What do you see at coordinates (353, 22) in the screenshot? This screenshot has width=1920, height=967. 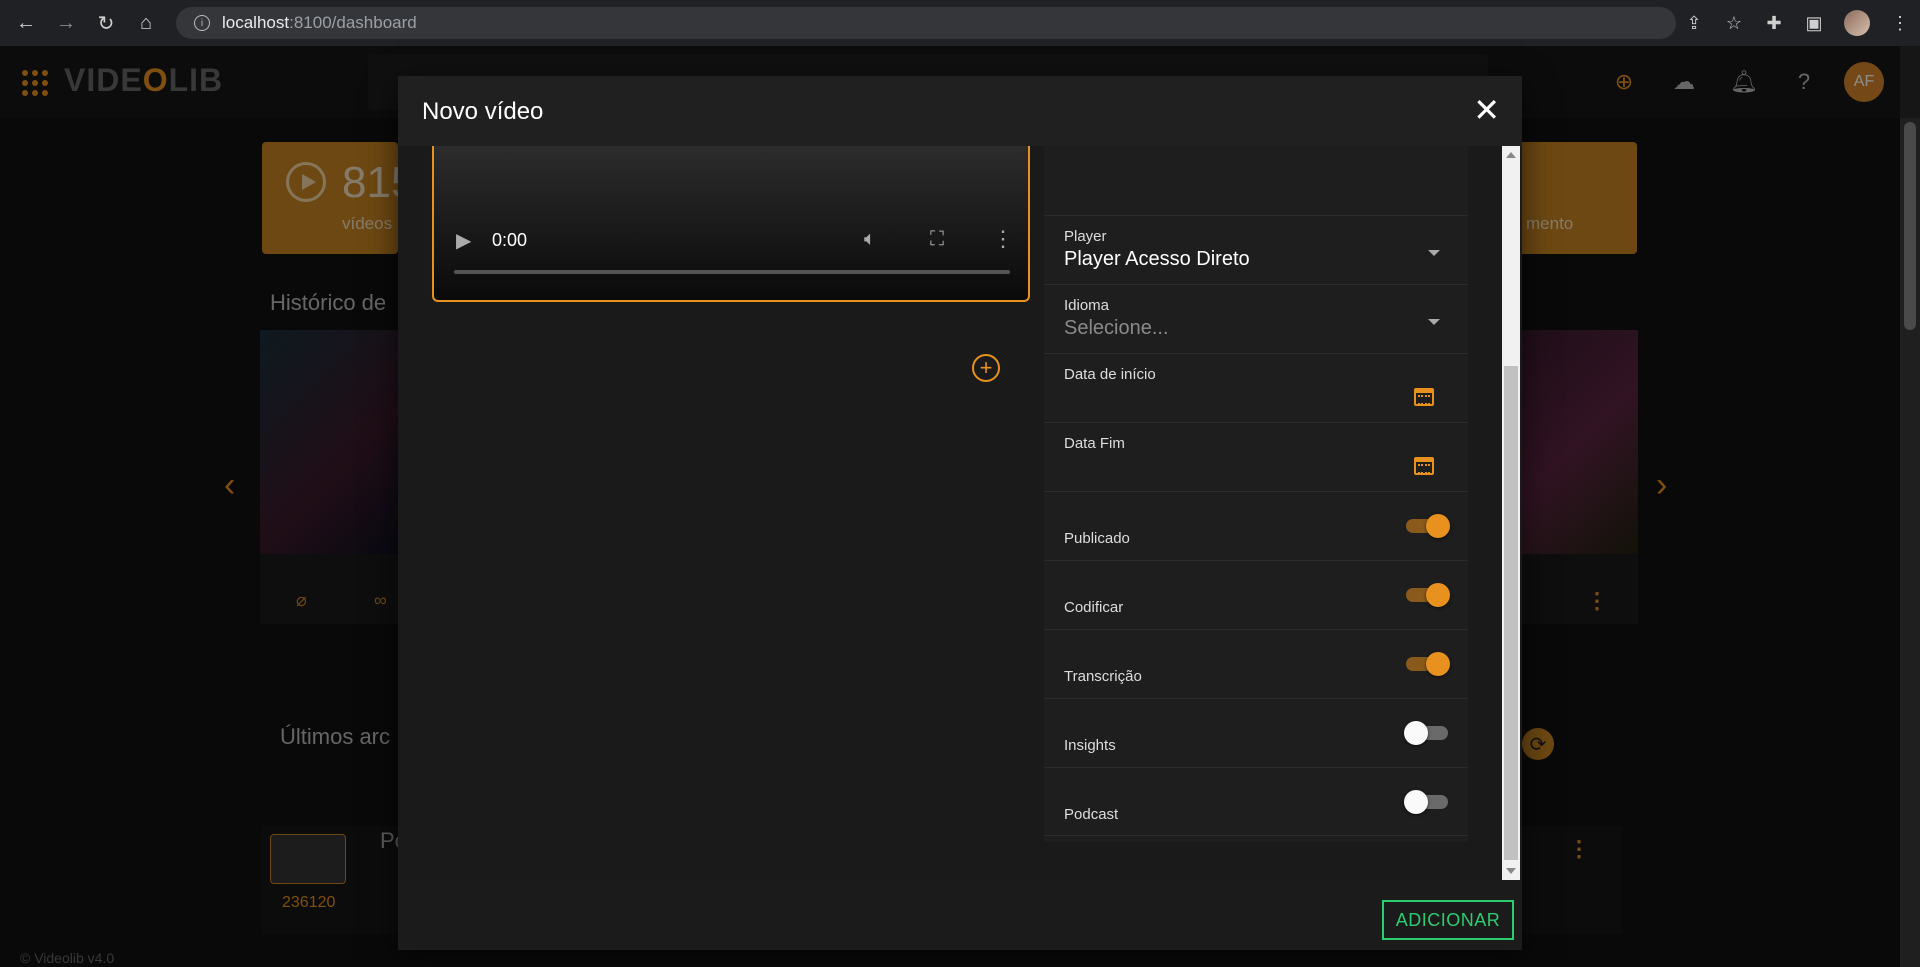 I see `url-path: :8100/dashboard` at bounding box center [353, 22].